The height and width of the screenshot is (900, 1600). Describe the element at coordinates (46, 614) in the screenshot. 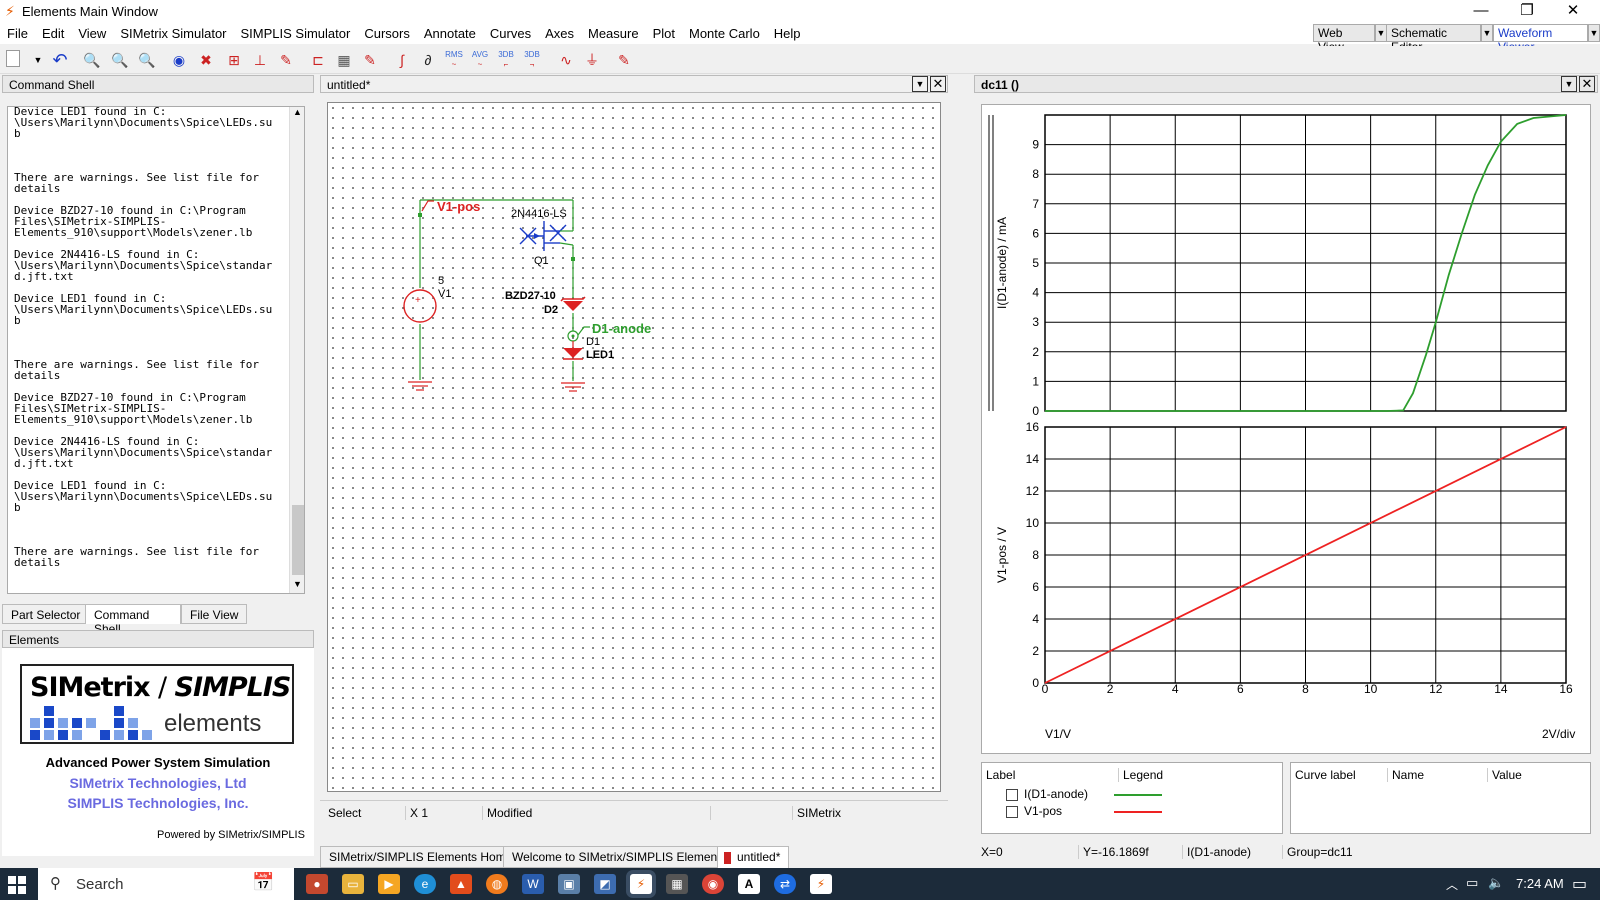

I see `tab-part-selector: Part Selector` at that location.